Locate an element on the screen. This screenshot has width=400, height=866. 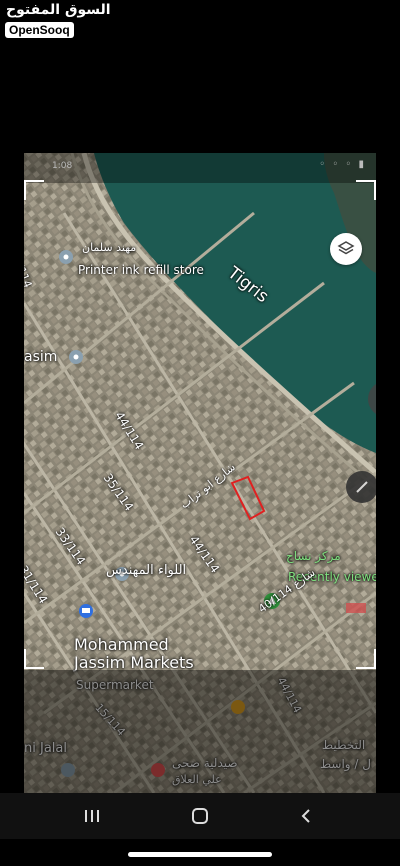
recent-apps-icon is located at coordinates (92, 816).